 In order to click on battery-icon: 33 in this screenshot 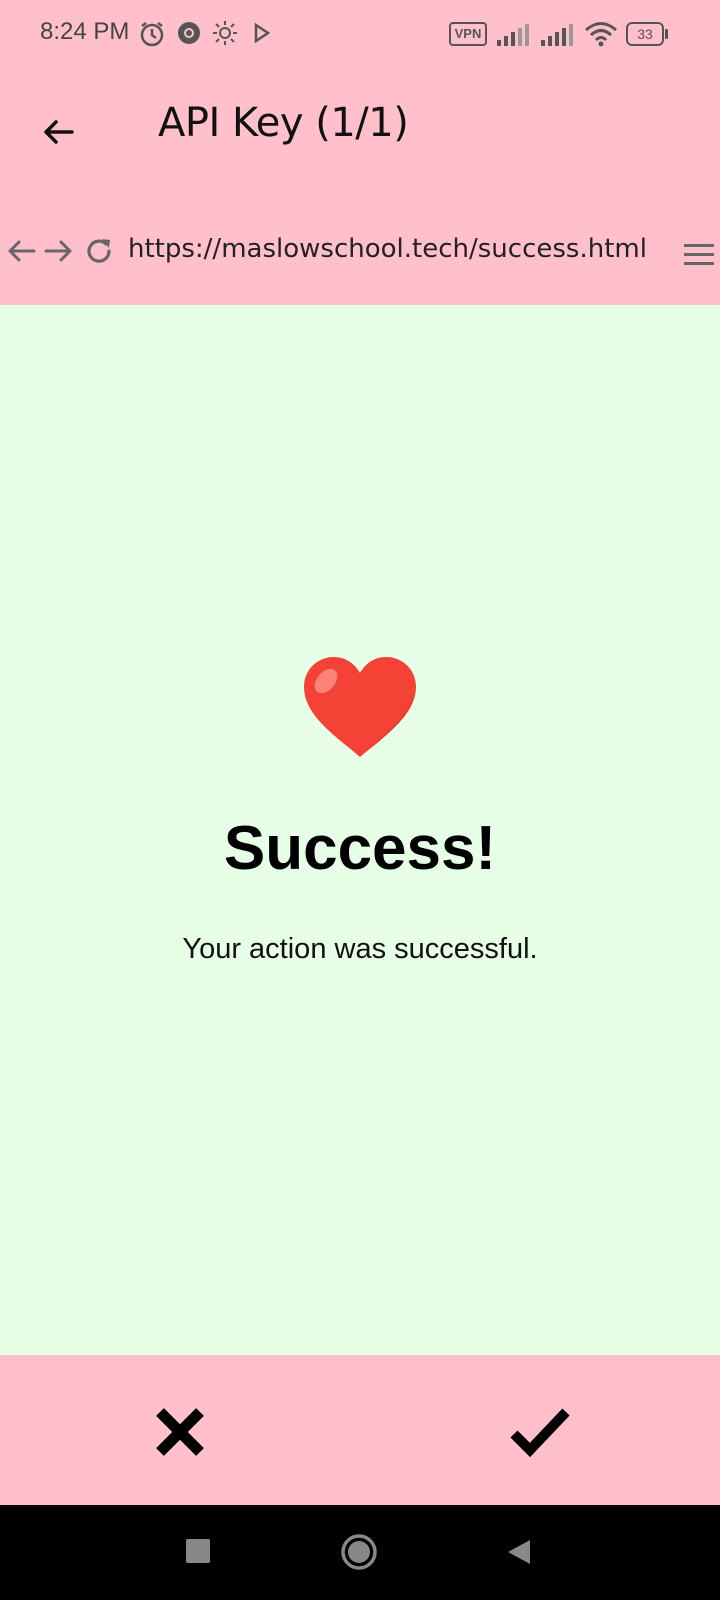, I will do `click(647, 34)`.